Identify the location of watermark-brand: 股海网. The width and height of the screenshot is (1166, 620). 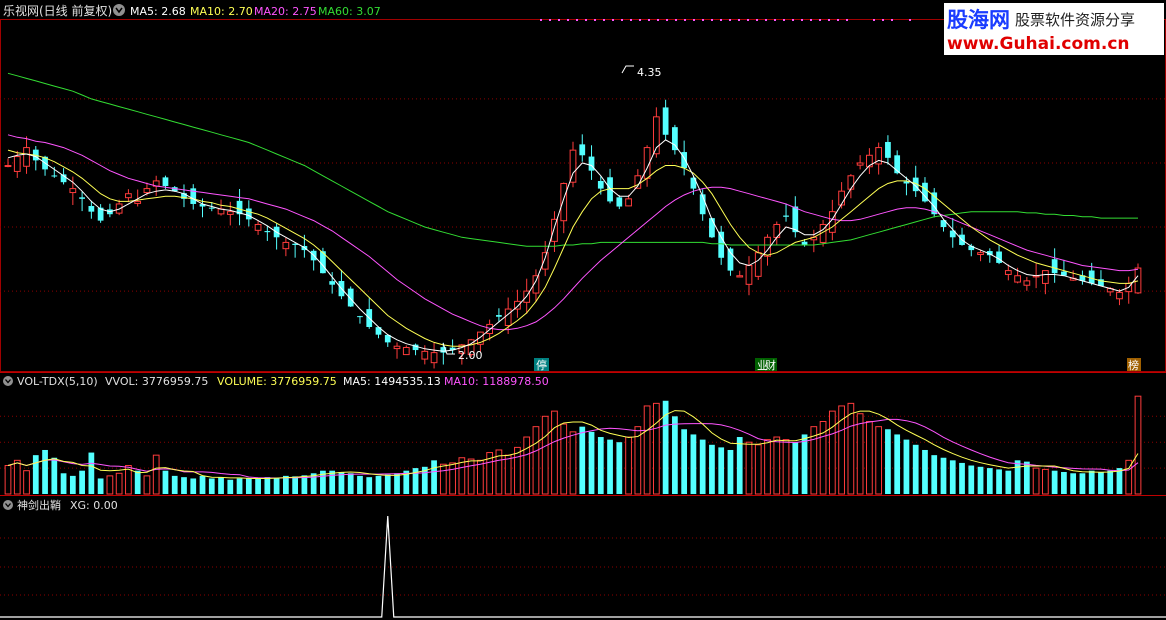
(978, 20).